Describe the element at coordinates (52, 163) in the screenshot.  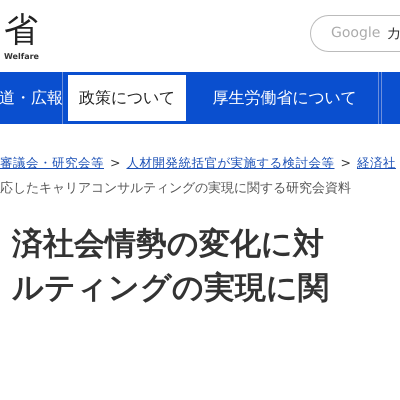
I see `breadcrumb-link: 審議会・研究会等` at that location.